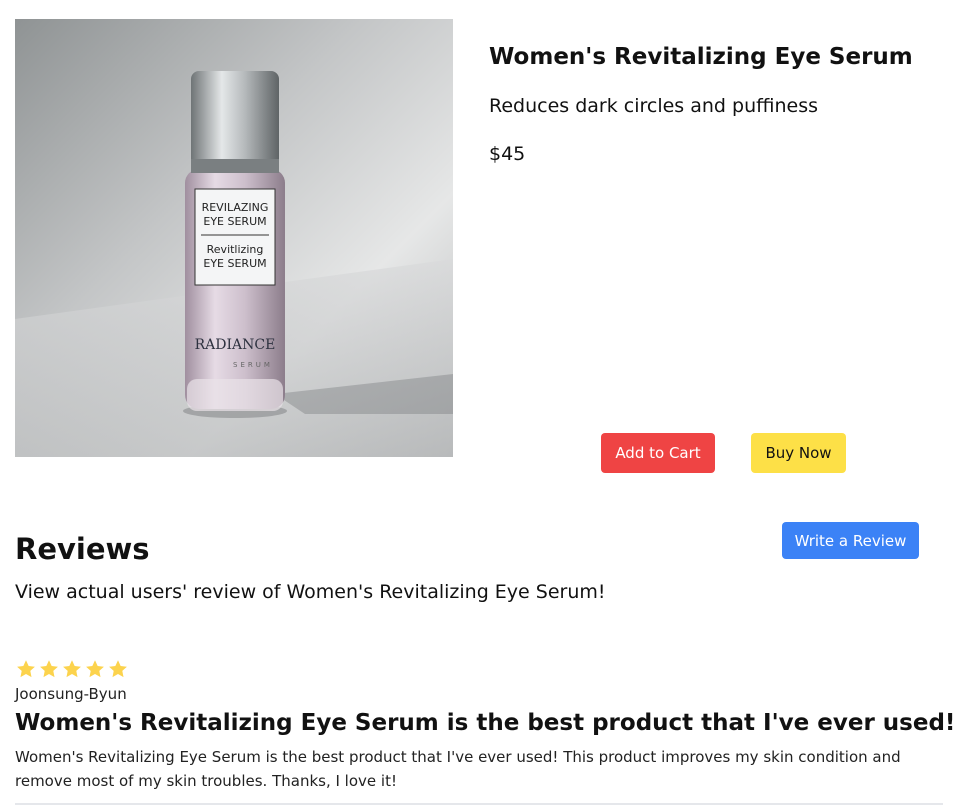 The image size is (955, 810). I want to click on product-price: $45, so click(507, 154).